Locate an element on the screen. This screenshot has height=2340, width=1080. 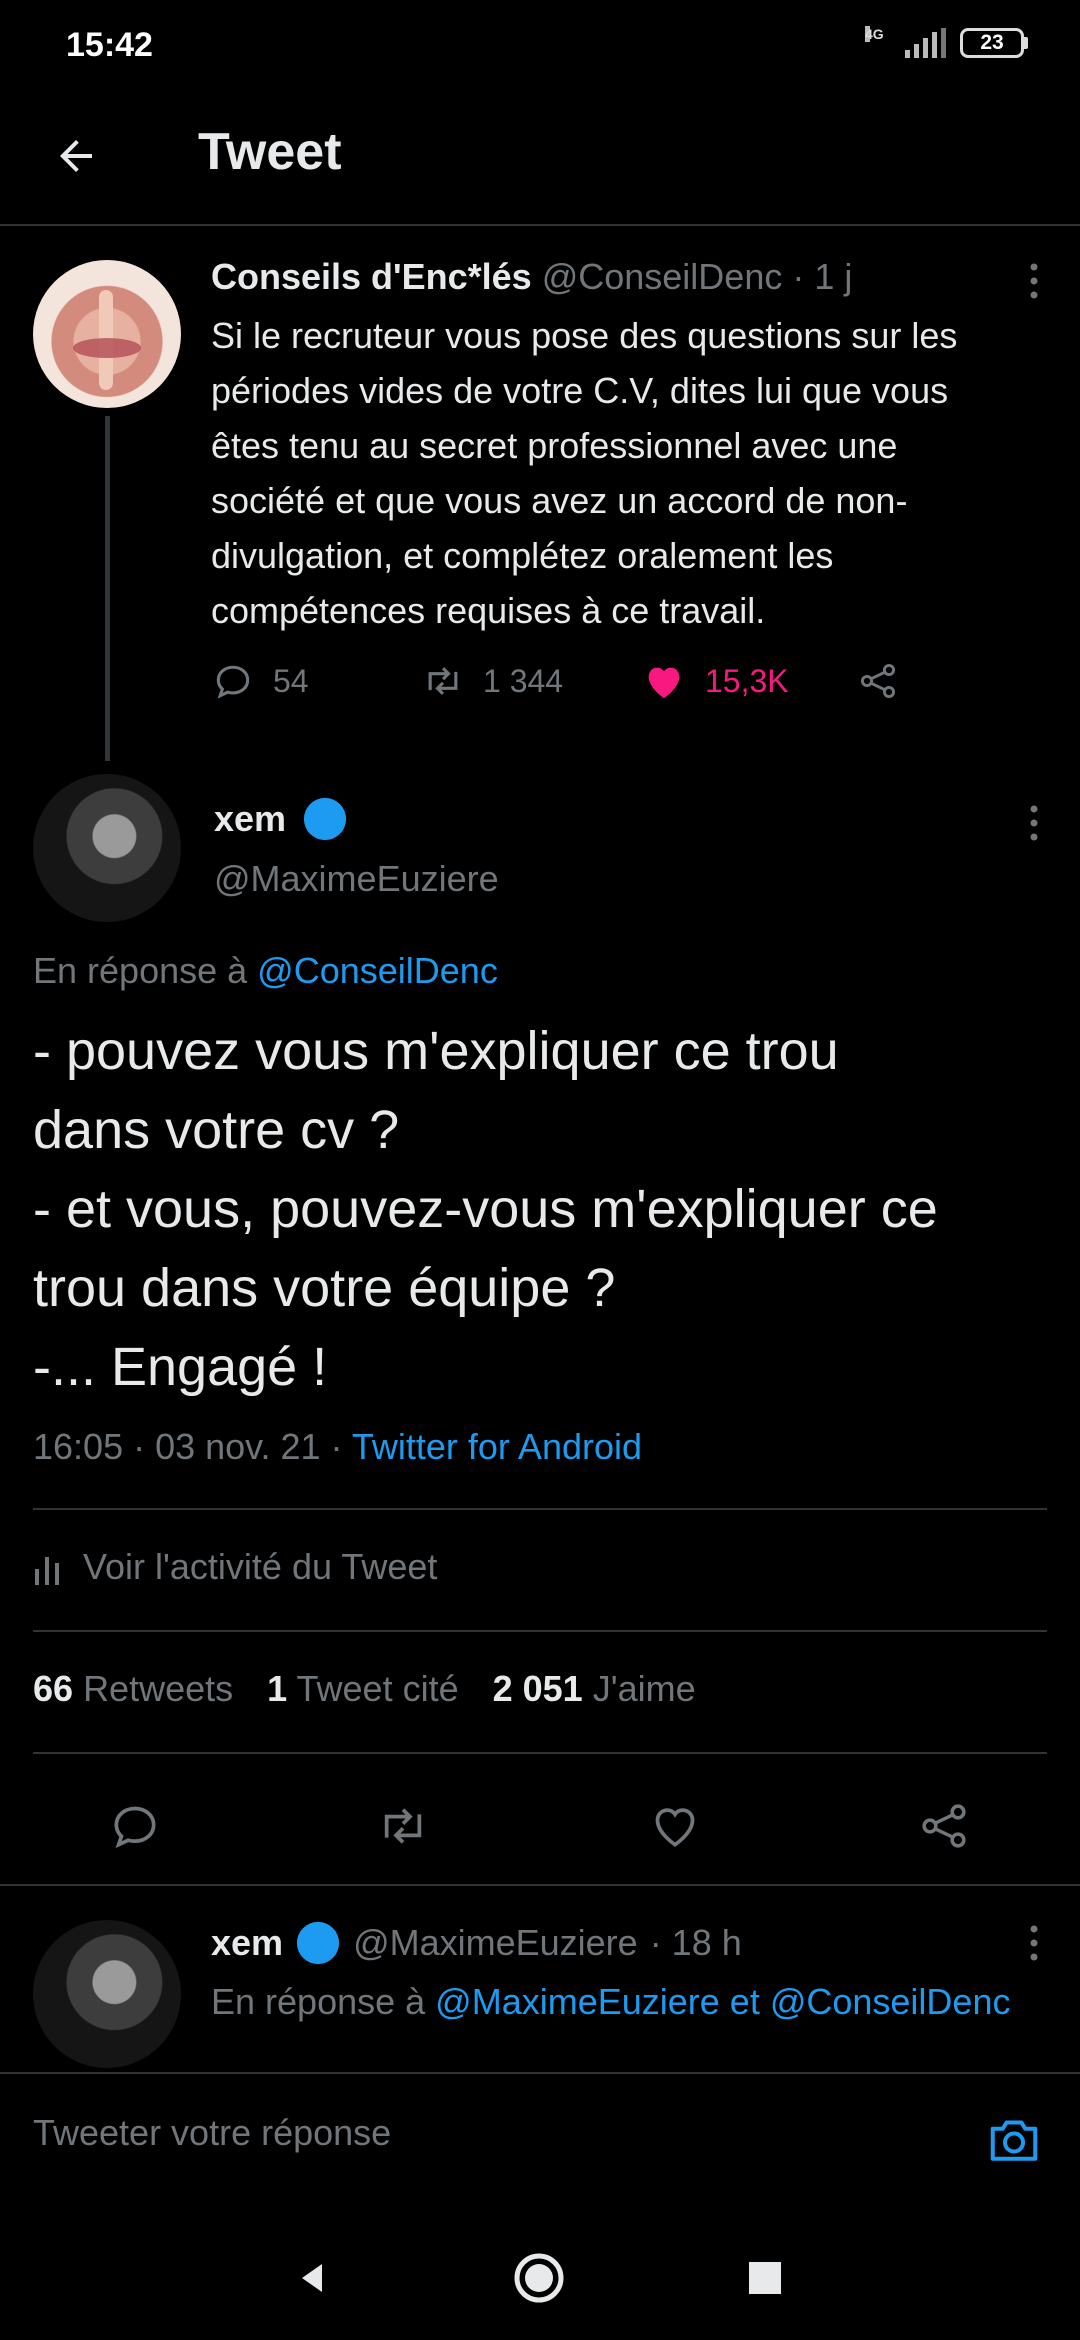
retweets-stat: 66 Retweets is located at coordinates (133, 1689).